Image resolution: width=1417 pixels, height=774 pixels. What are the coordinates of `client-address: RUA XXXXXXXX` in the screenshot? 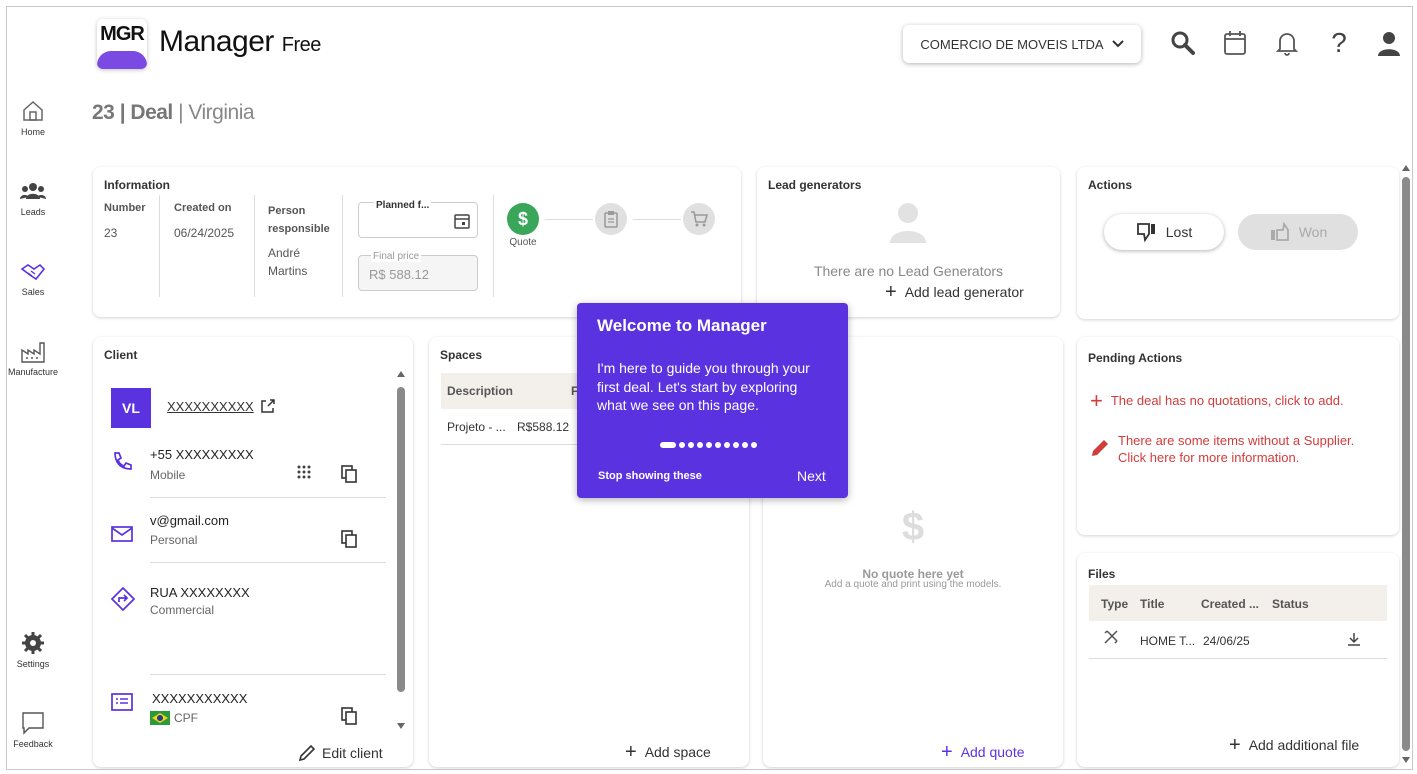 It's located at (200, 592).